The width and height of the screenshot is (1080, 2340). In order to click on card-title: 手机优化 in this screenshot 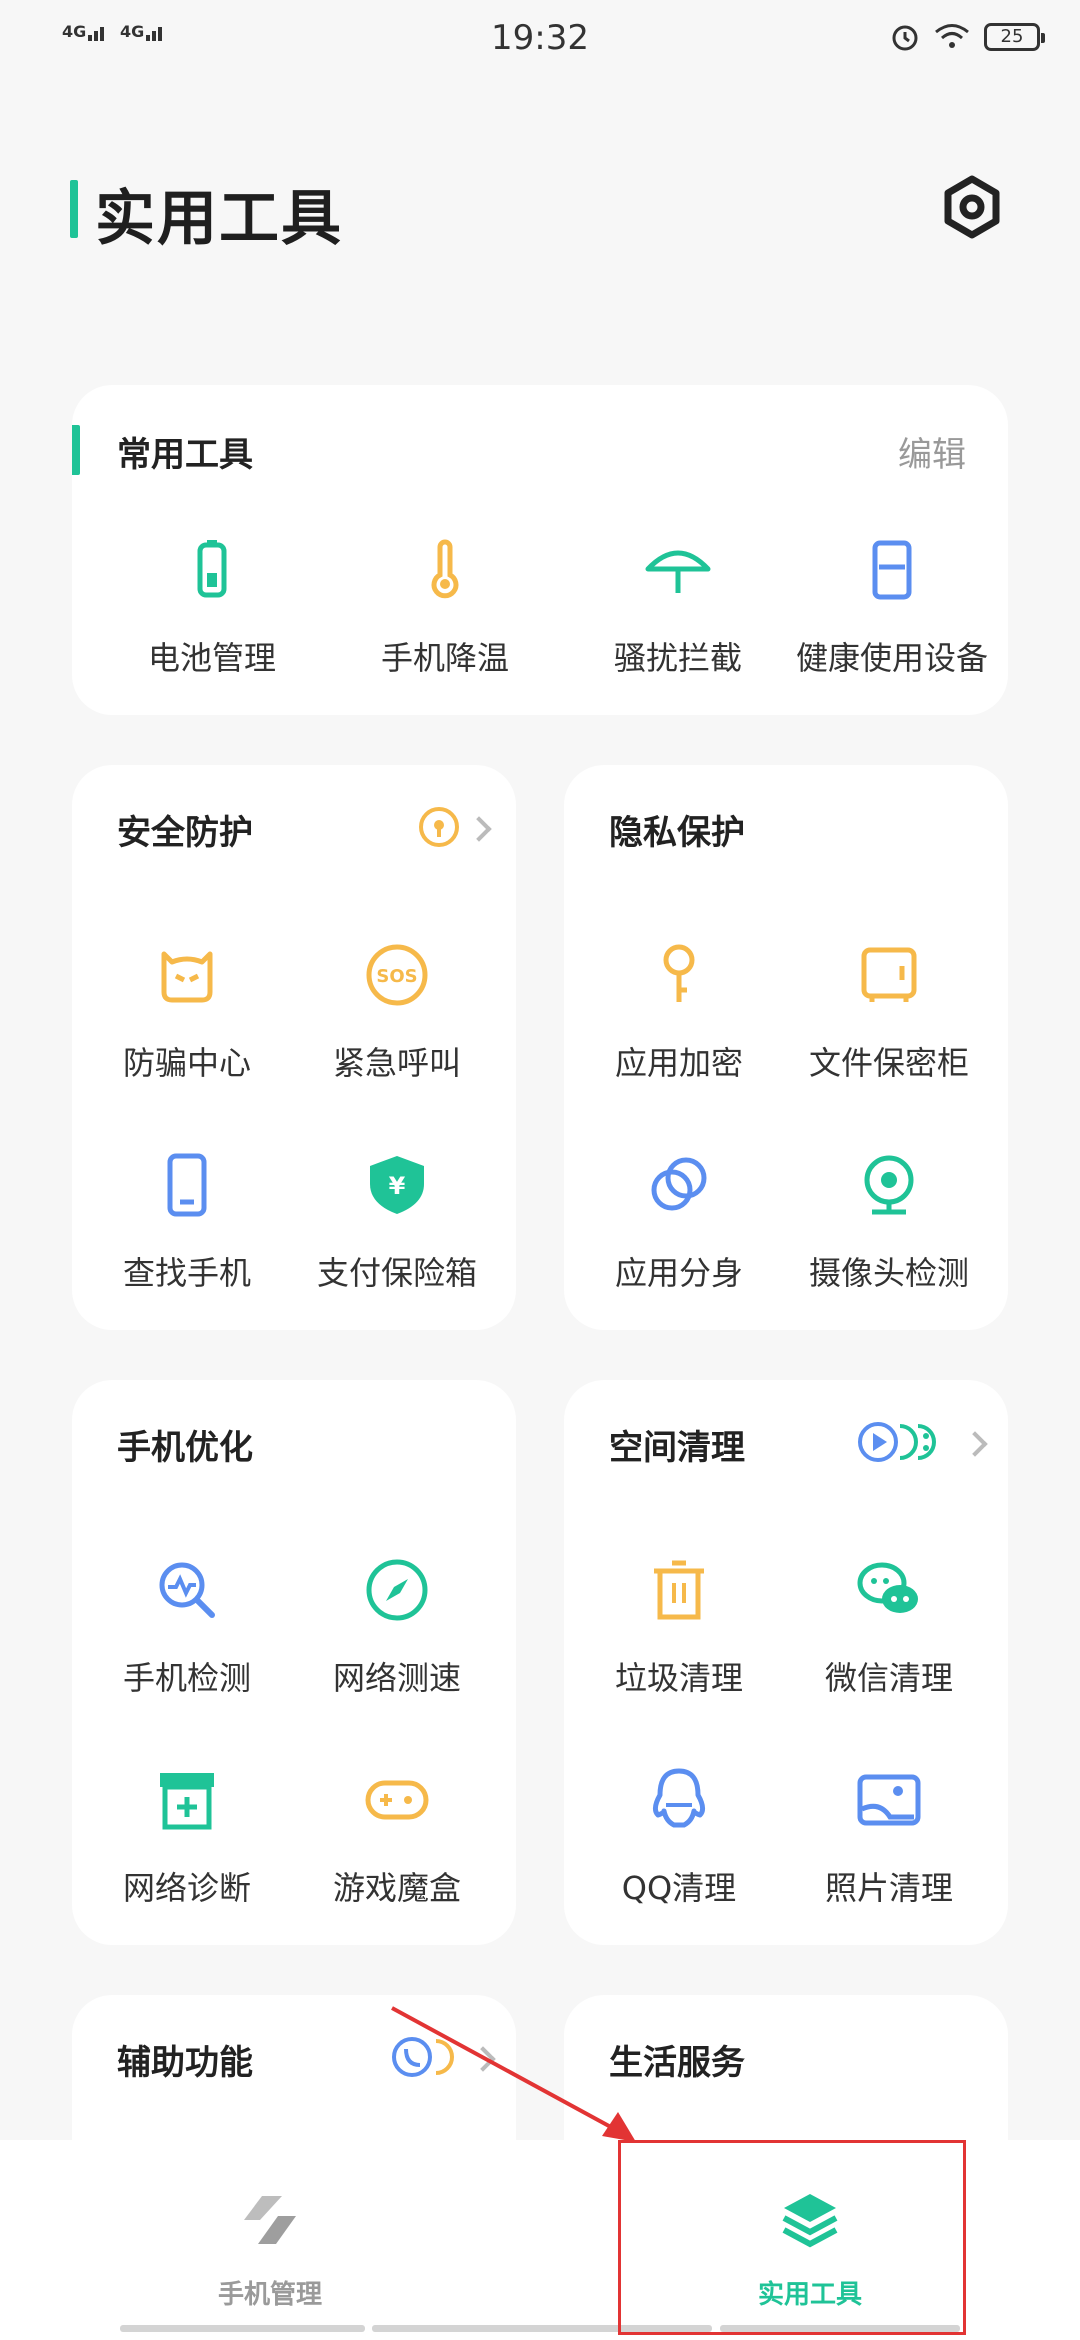, I will do `click(185, 1448)`.